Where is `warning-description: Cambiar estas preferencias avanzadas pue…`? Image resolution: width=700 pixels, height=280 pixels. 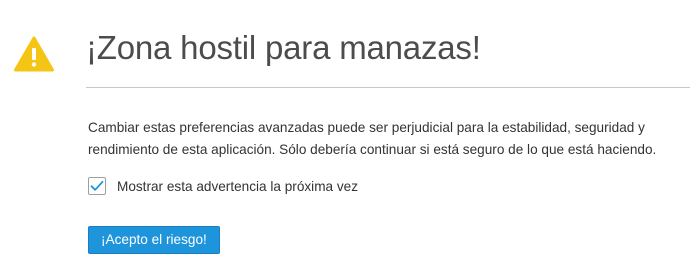
warning-description: Cambiar estas preferencias avanzadas pue… is located at coordinates (372, 138).